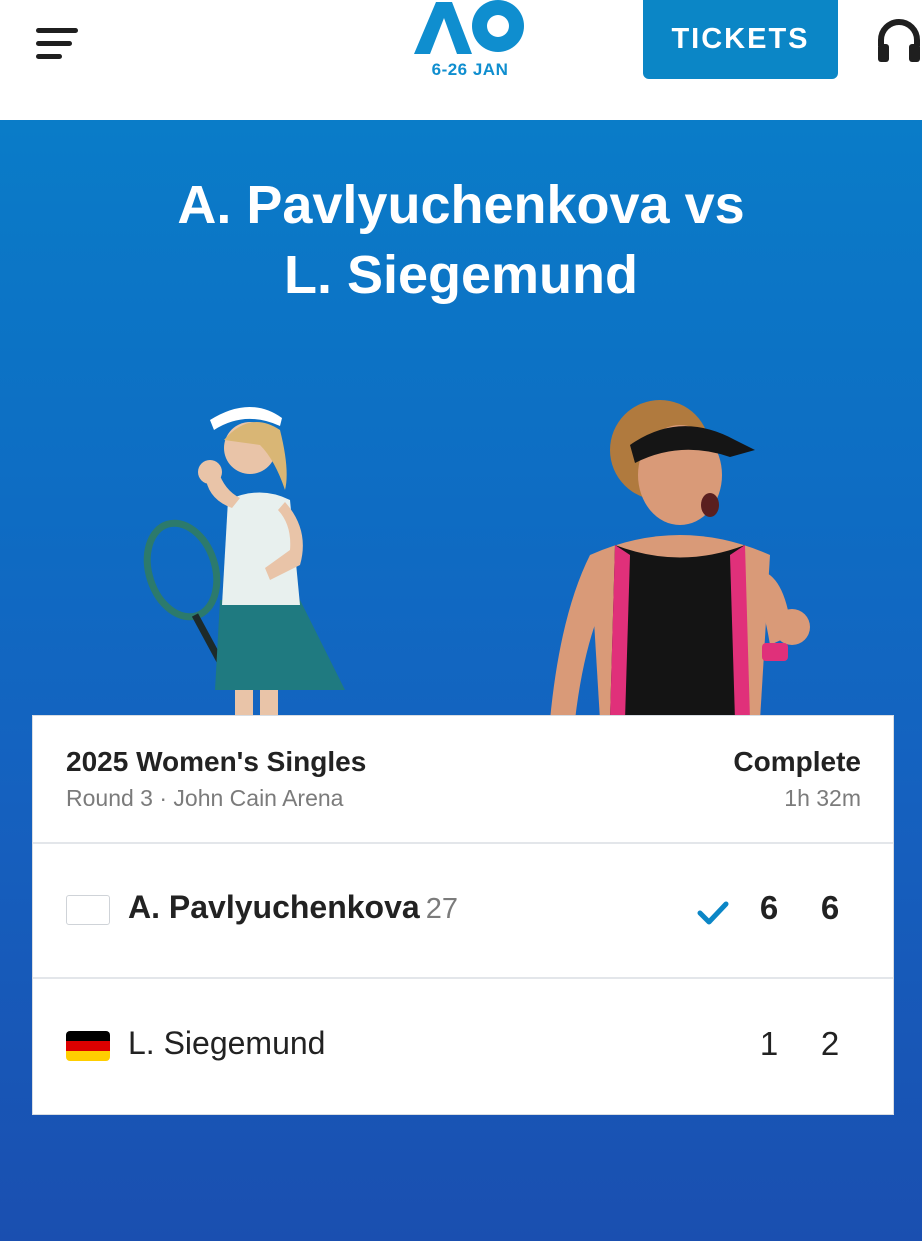  Describe the element at coordinates (58, 44) in the screenshot. I see `hamburger-menu-icon` at that location.